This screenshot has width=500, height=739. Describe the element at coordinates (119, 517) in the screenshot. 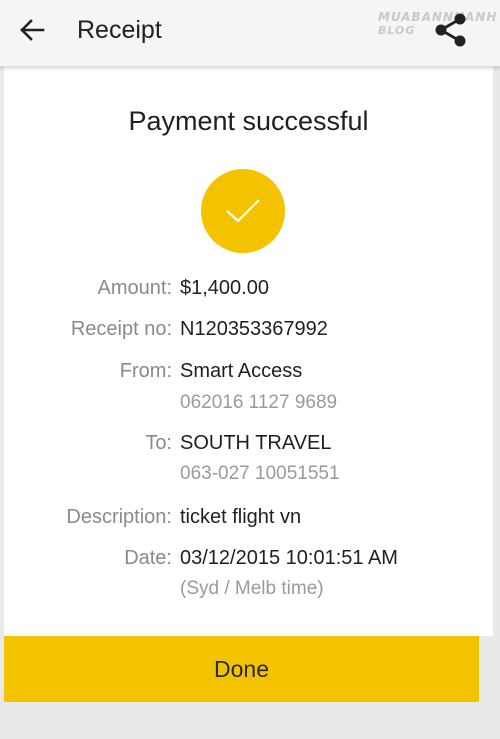

I see `description-label: Description:` at that location.